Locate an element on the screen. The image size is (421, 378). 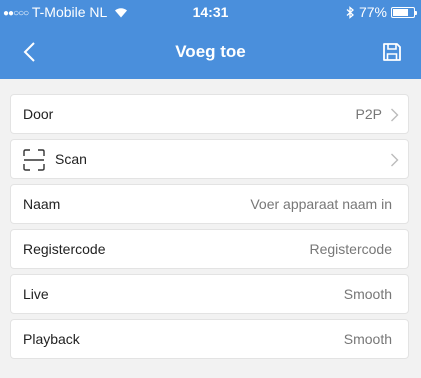
door-row: Door P2P is located at coordinates (209, 114).